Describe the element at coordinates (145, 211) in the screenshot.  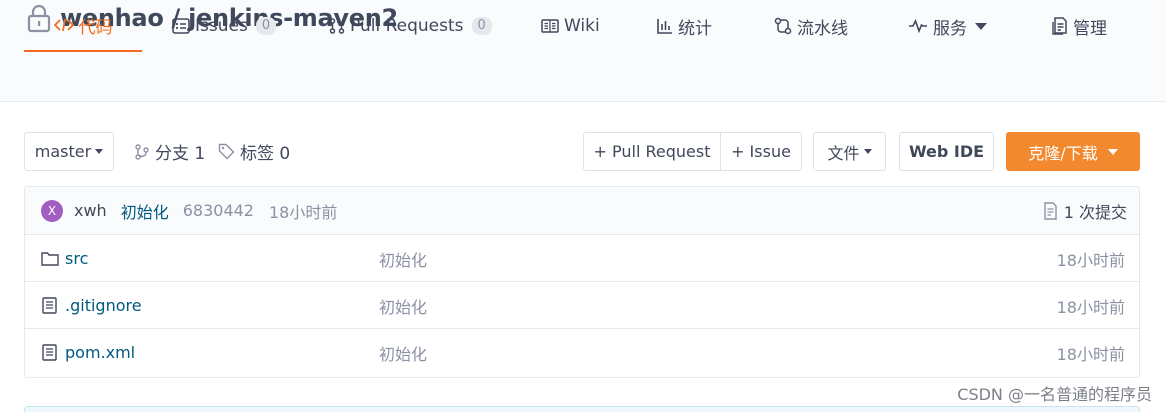
I see `commit-message: 初始化` at that location.